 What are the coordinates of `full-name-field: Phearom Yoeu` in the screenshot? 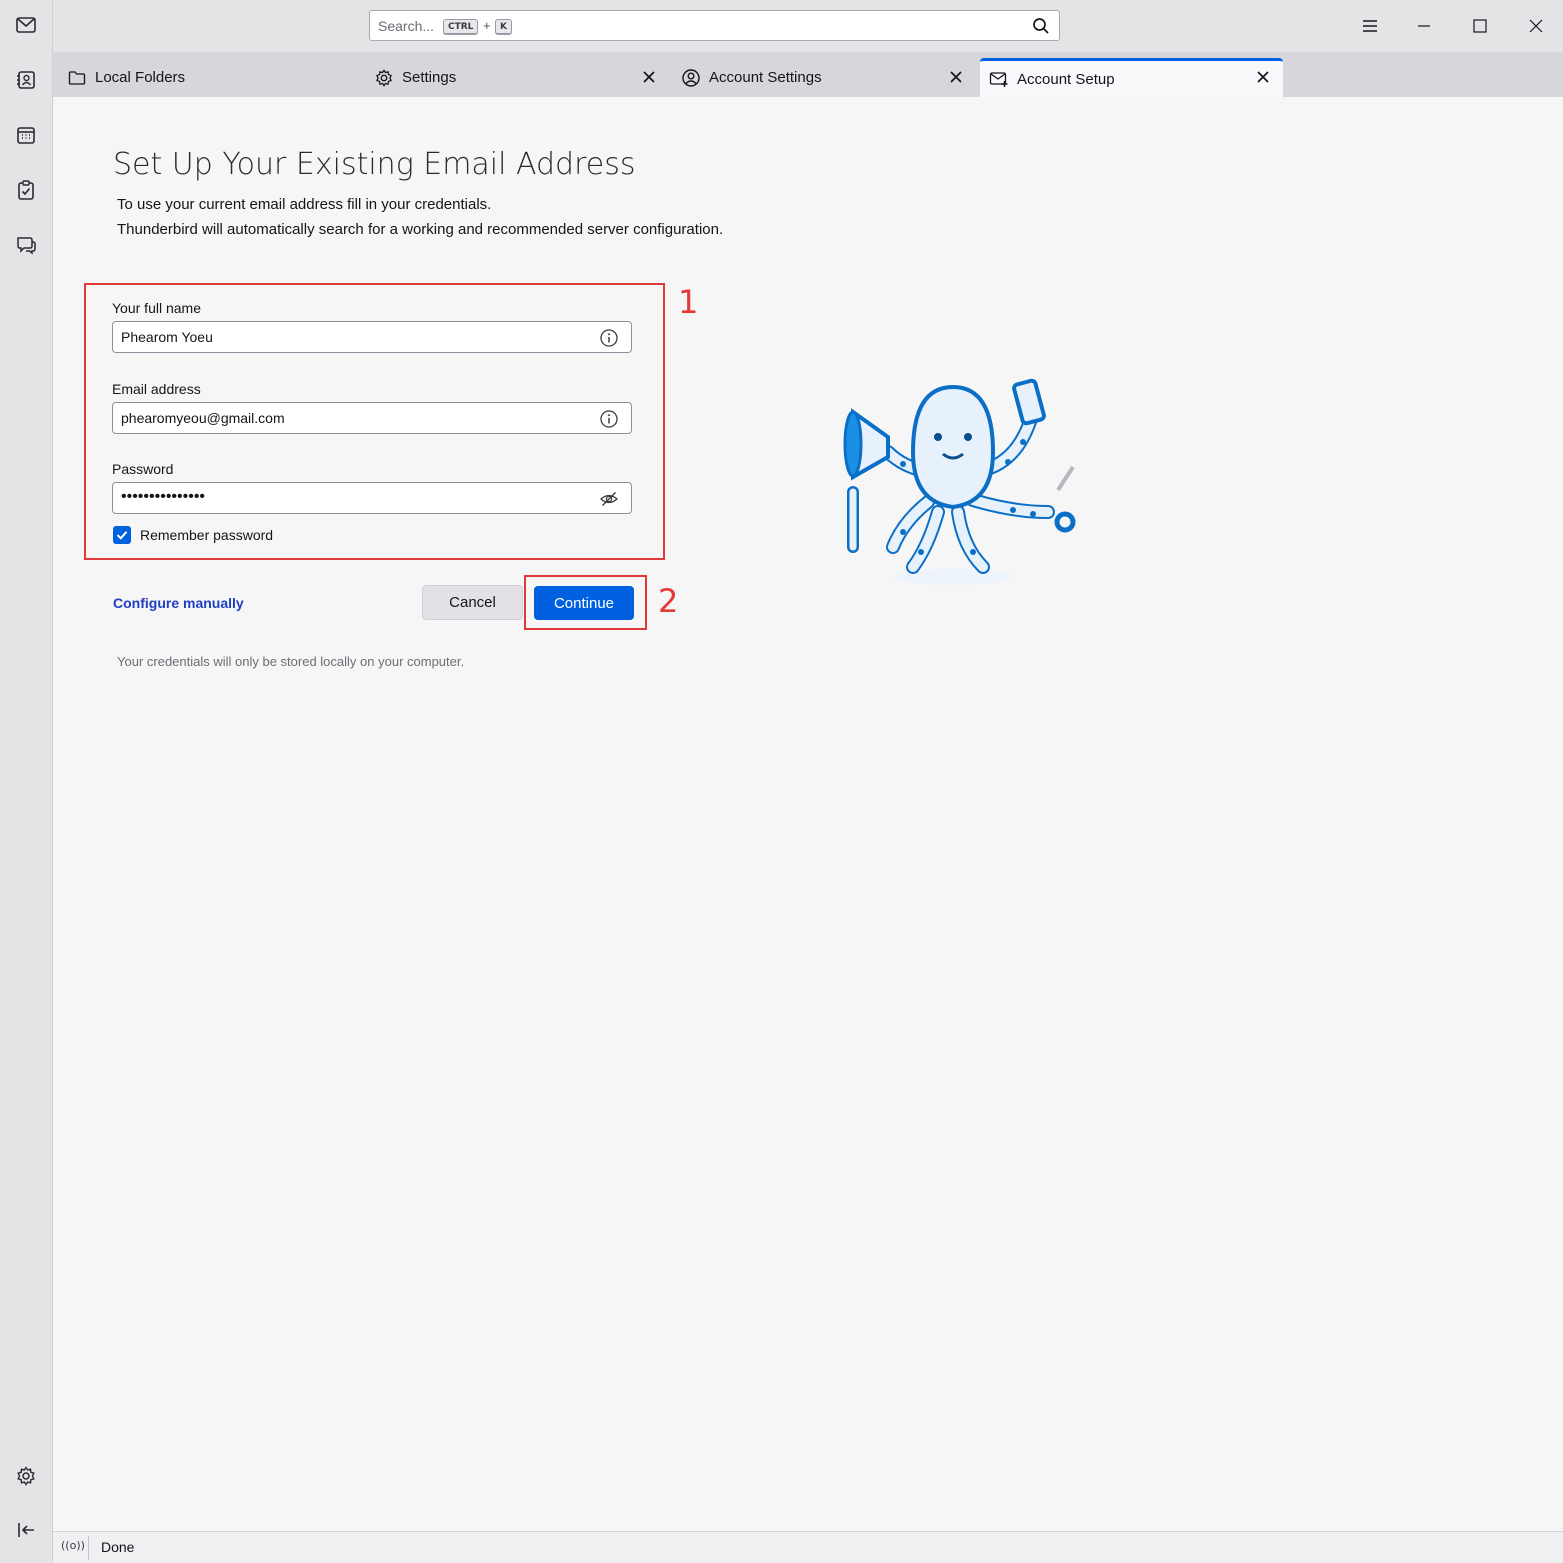 It's located at (372, 337).